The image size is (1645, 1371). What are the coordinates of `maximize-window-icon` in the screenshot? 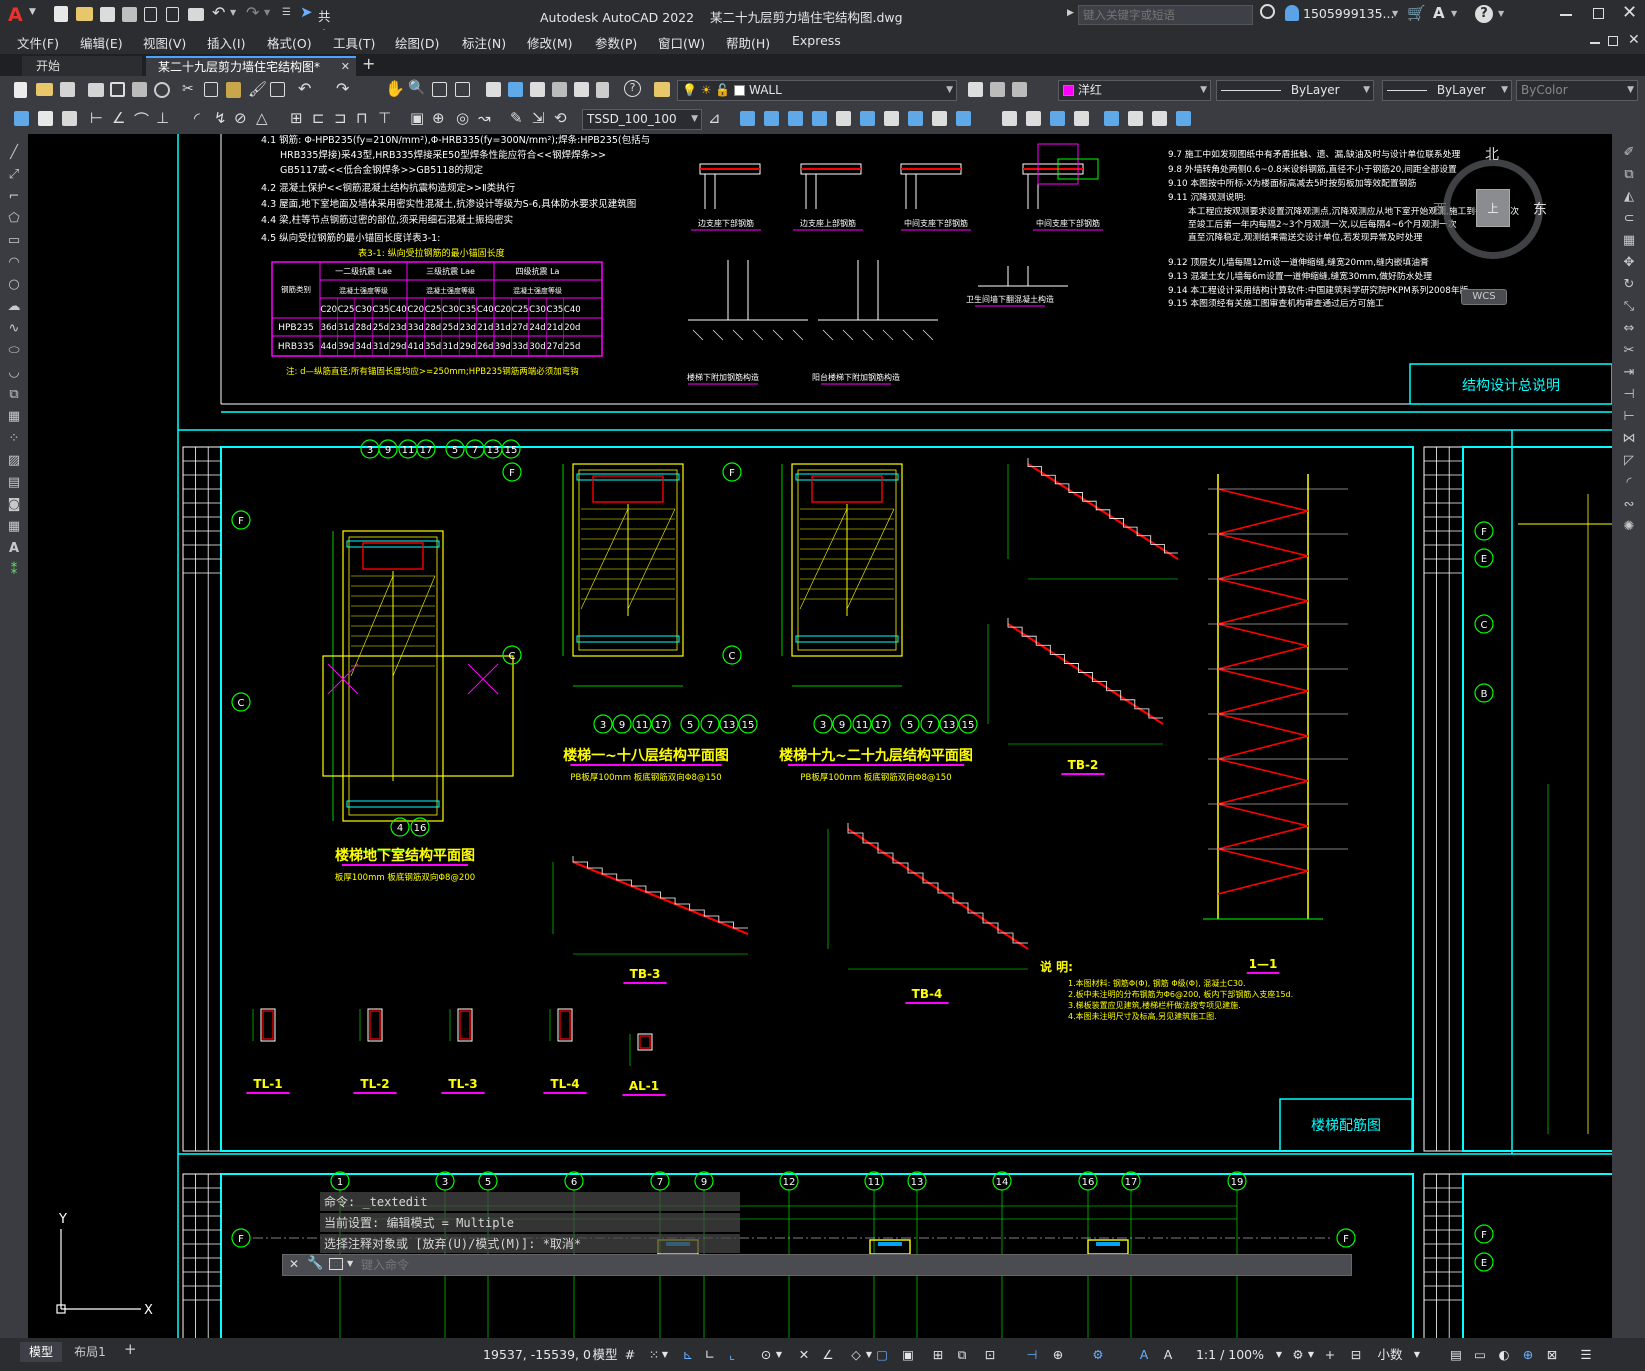 It's located at (1598, 13).